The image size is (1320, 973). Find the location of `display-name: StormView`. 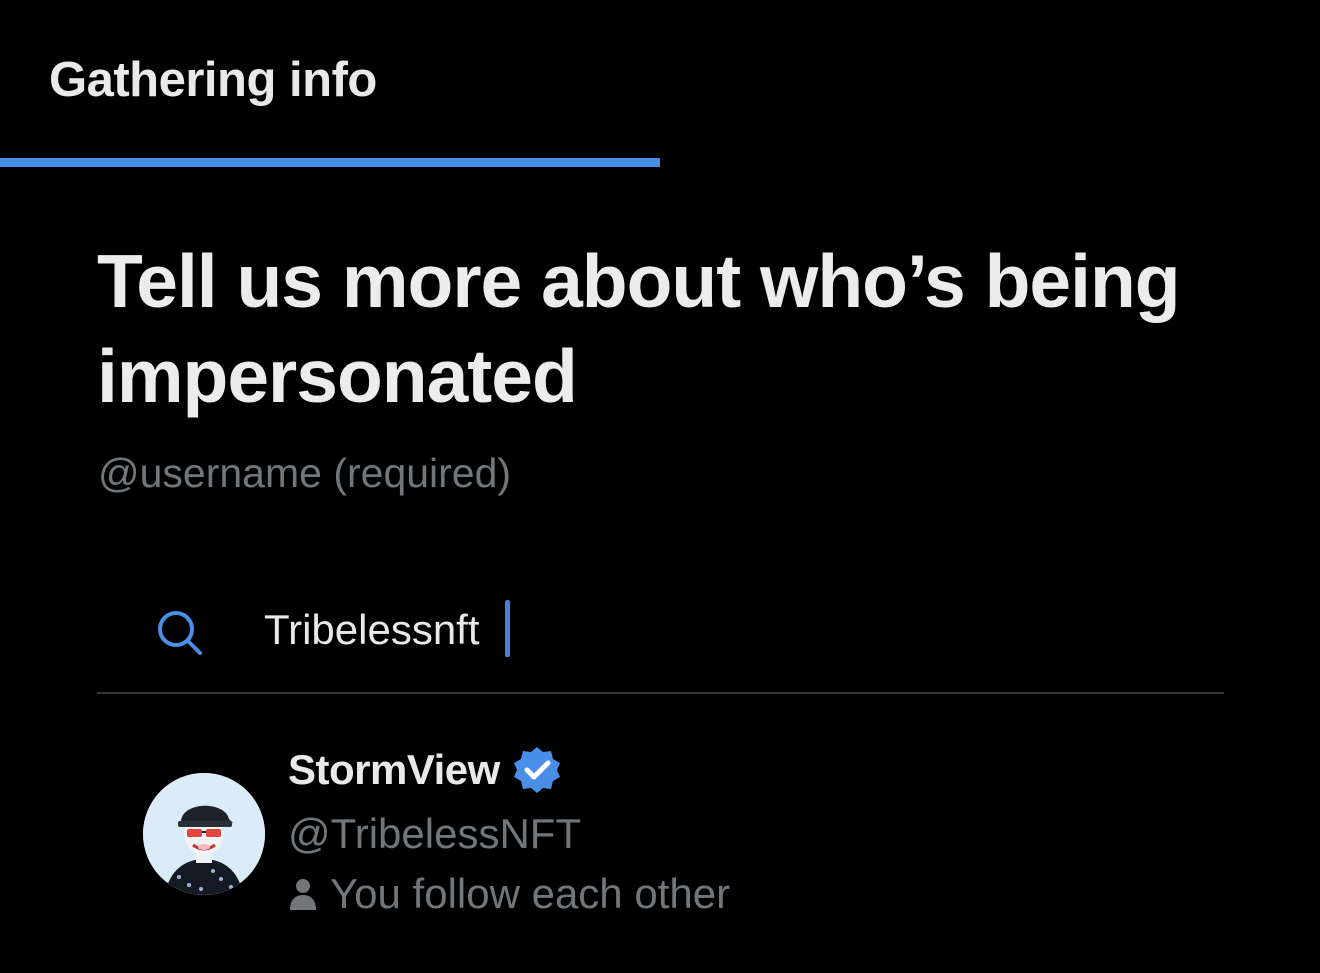

display-name: StormView is located at coordinates (394, 769).